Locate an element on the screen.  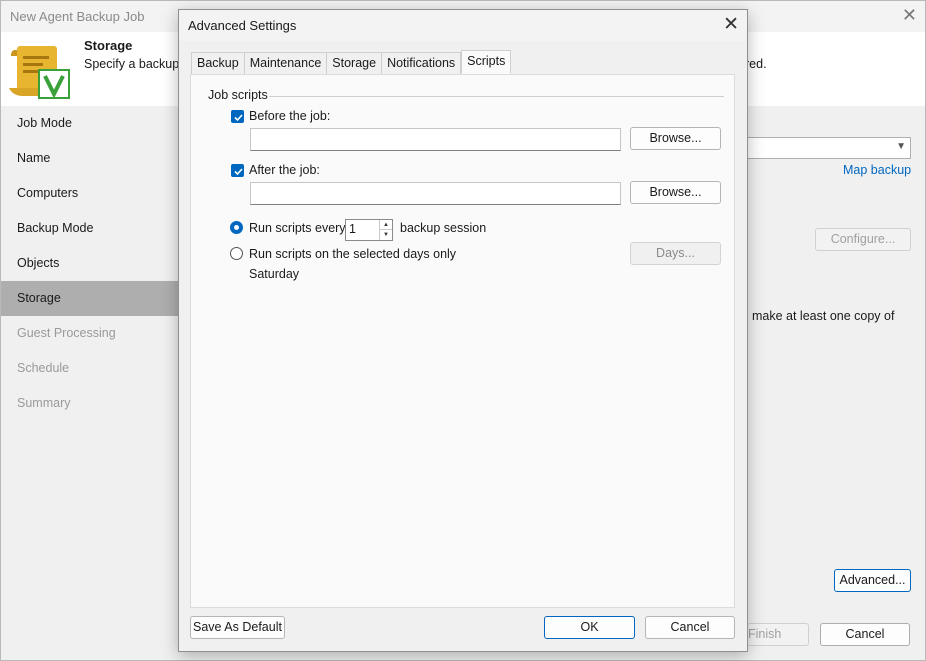
nav-step-backup-mode: Backup Mode is located at coordinates (90, 228).